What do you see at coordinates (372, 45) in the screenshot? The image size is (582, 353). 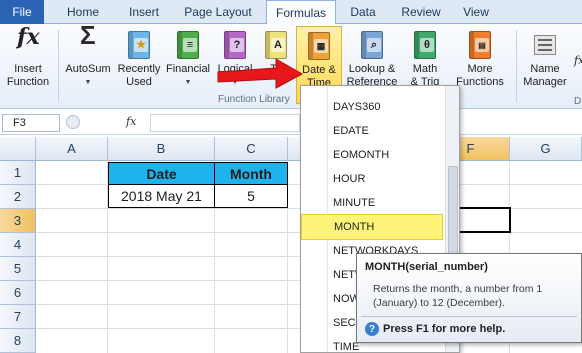 I see `magnifier-book-icon: ⌕` at bounding box center [372, 45].